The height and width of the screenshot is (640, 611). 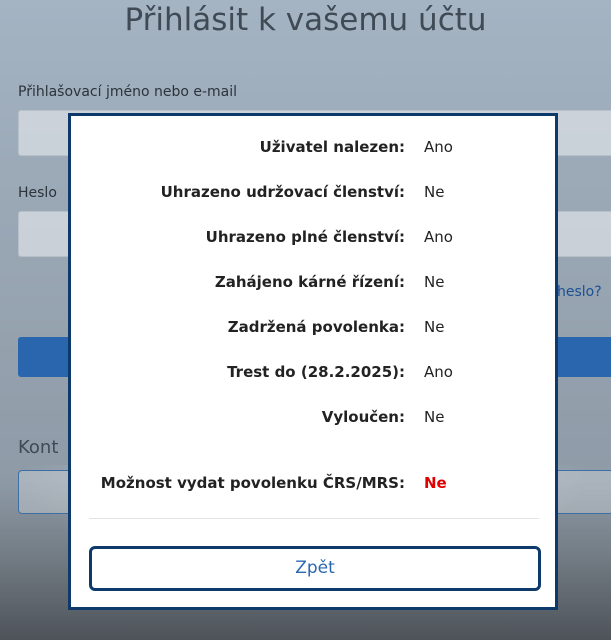 I want to click on row-label: Vyloučen:, so click(x=363, y=417).